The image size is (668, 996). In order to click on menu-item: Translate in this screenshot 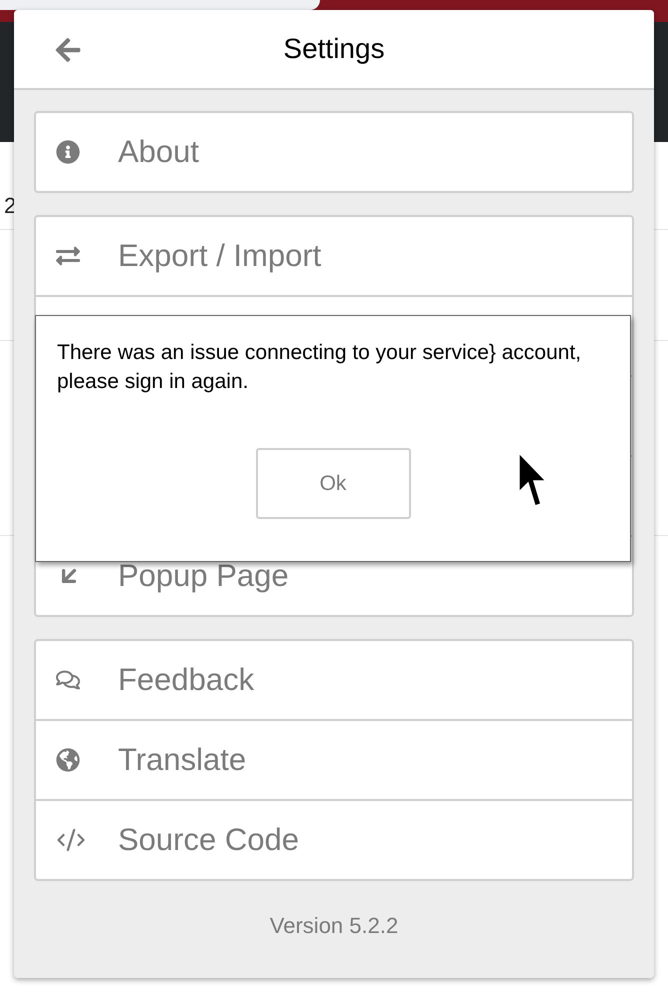, I will do `click(182, 760)`.